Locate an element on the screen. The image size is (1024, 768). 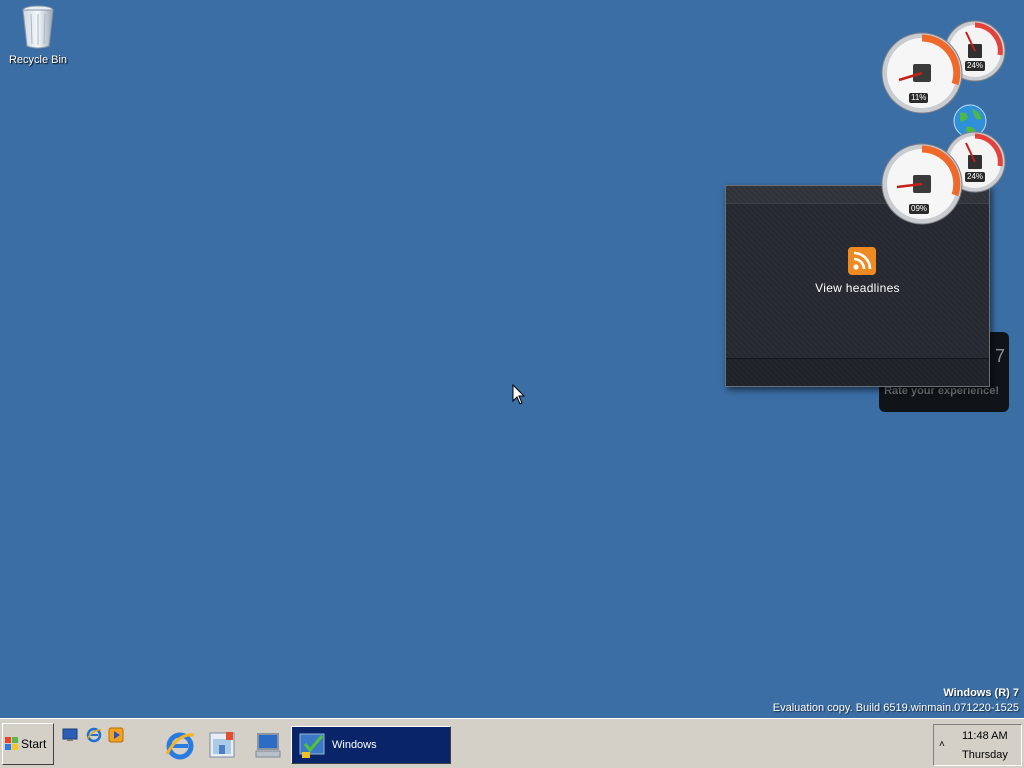
recycle-bin-label: Recycle Bin is located at coordinates (38, 60).